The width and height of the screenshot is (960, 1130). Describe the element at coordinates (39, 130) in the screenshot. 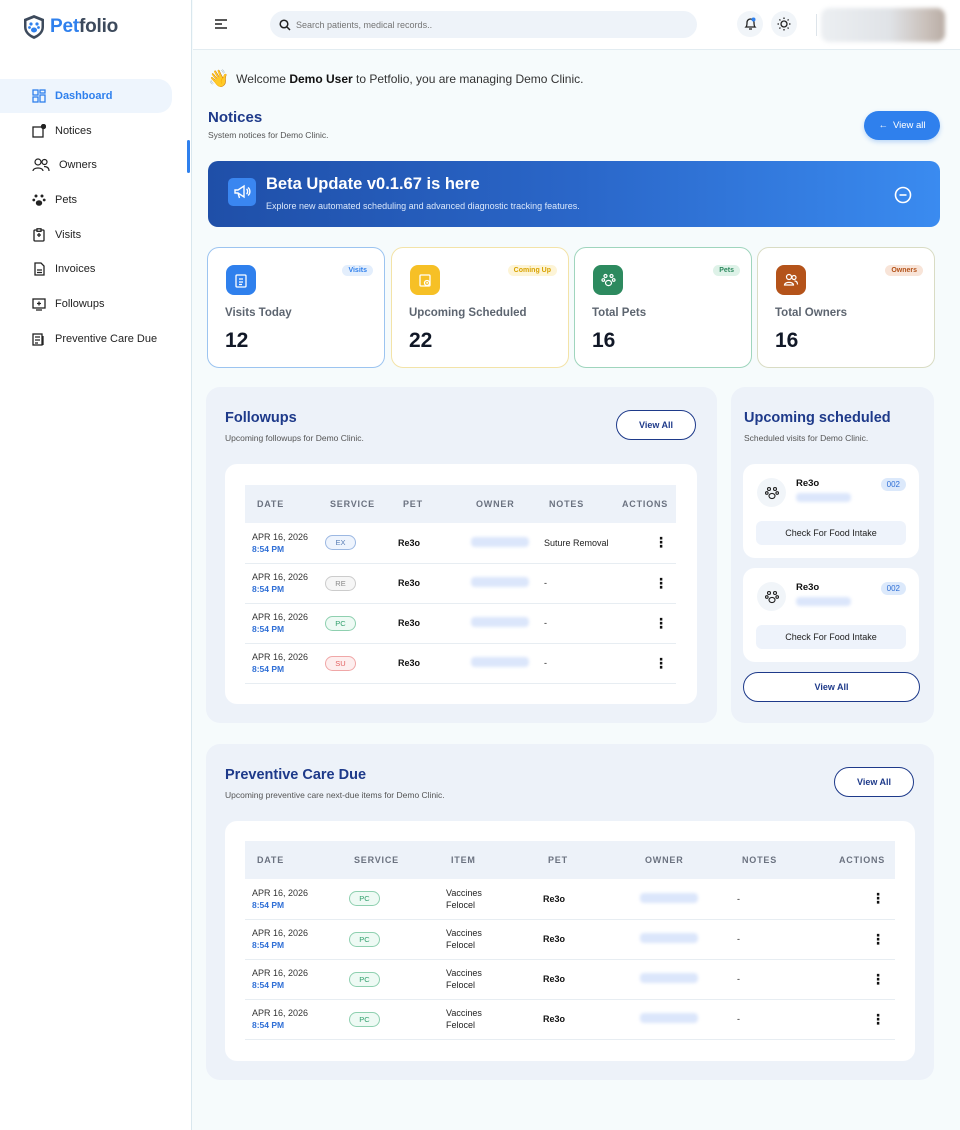

I see `notice-icon` at that location.